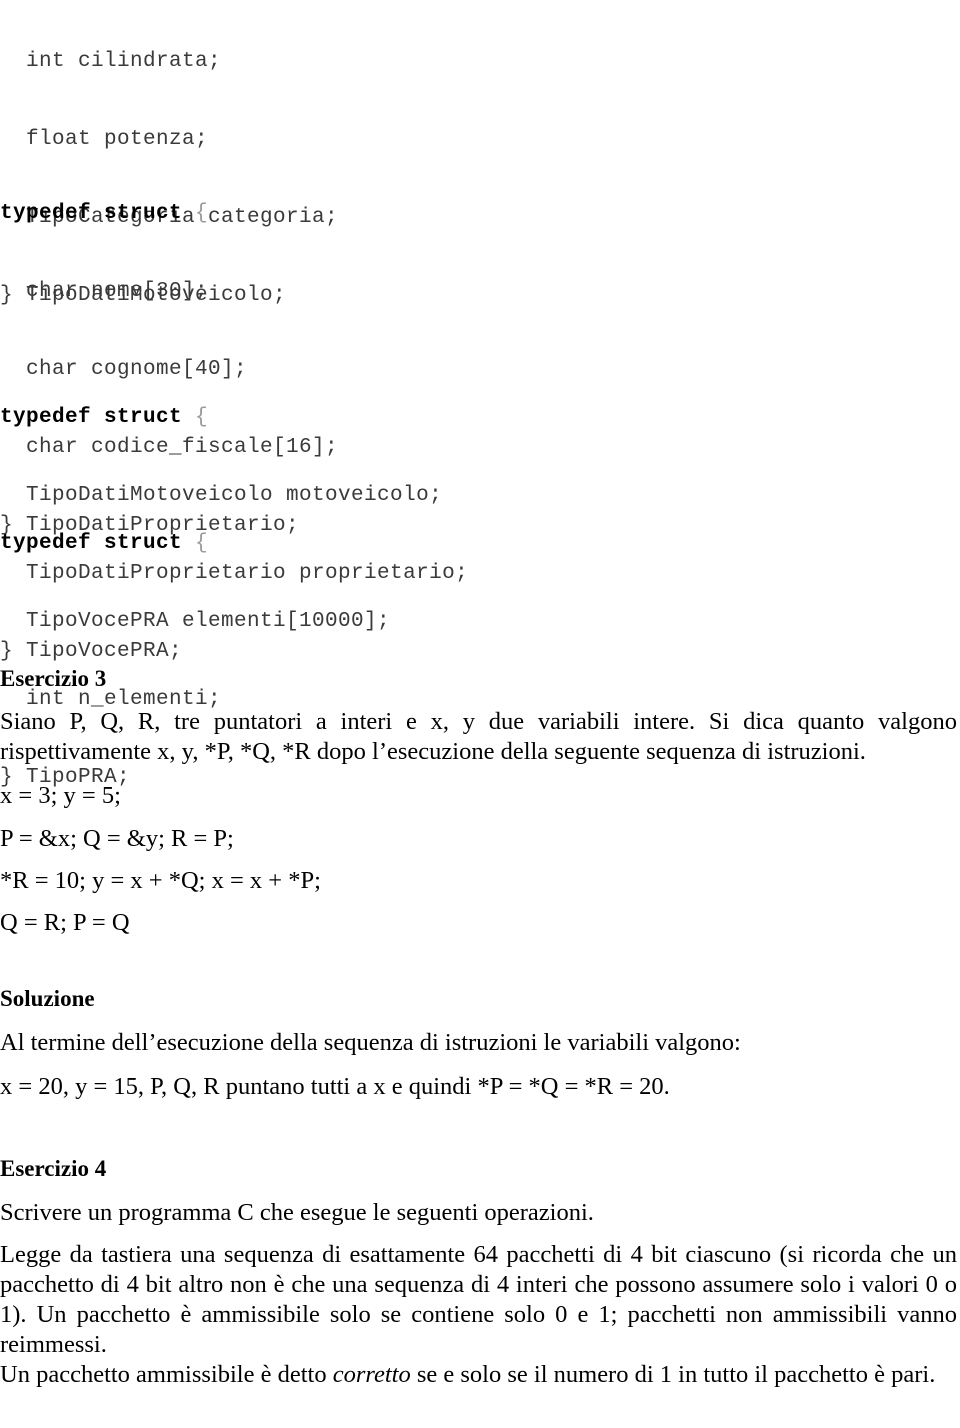 The image size is (960, 1428). I want to click on code-line: int cilindrata;, so click(111, 61).